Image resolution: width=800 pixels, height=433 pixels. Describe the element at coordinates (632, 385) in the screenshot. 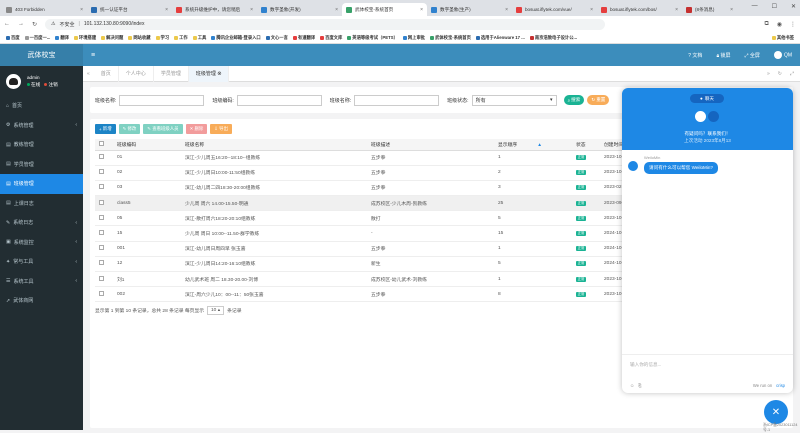

I see `emoji-icon: ☺` at that location.